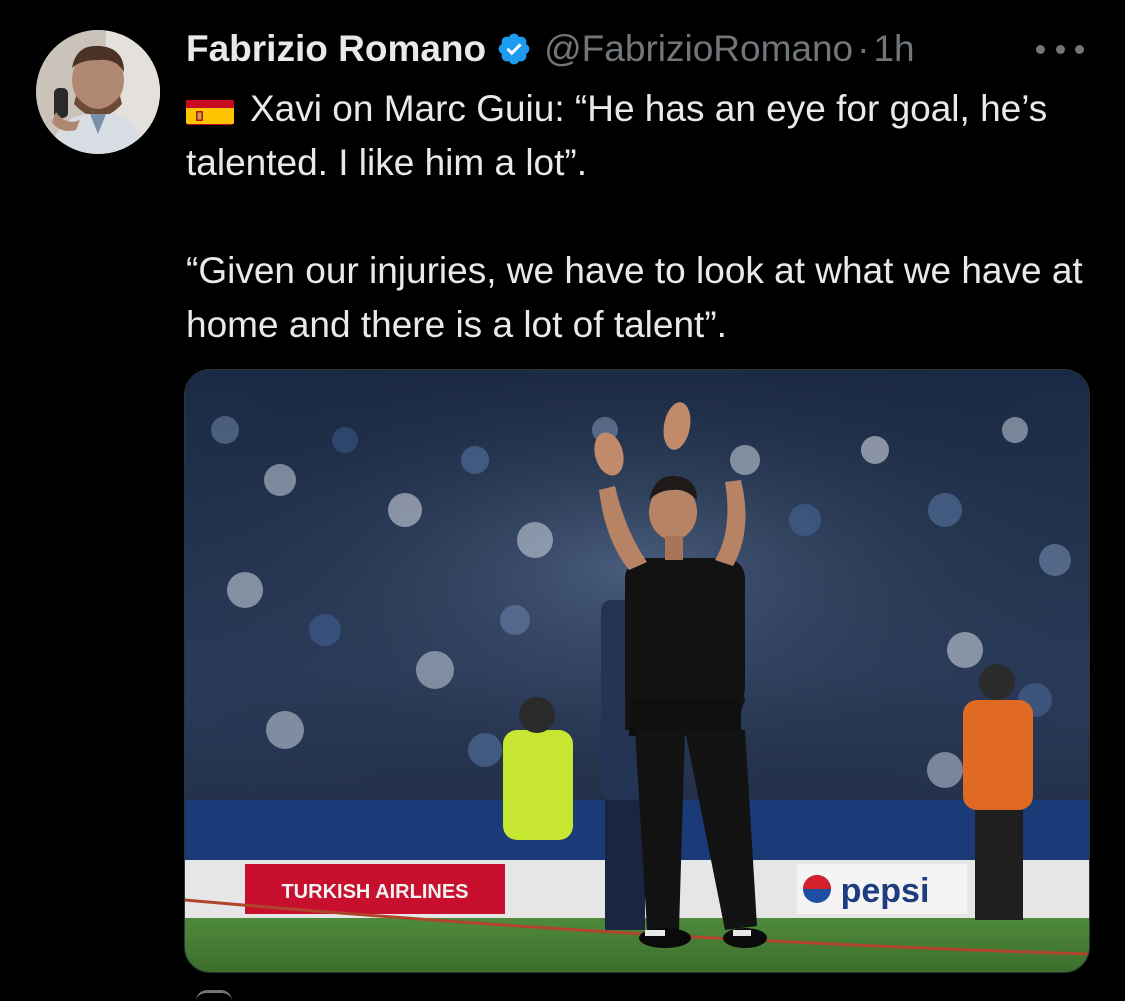 The image size is (1125, 1001). Describe the element at coordinates (893, 49) in the screenshot. I see `tweet-timestamp: 1h` at that location.